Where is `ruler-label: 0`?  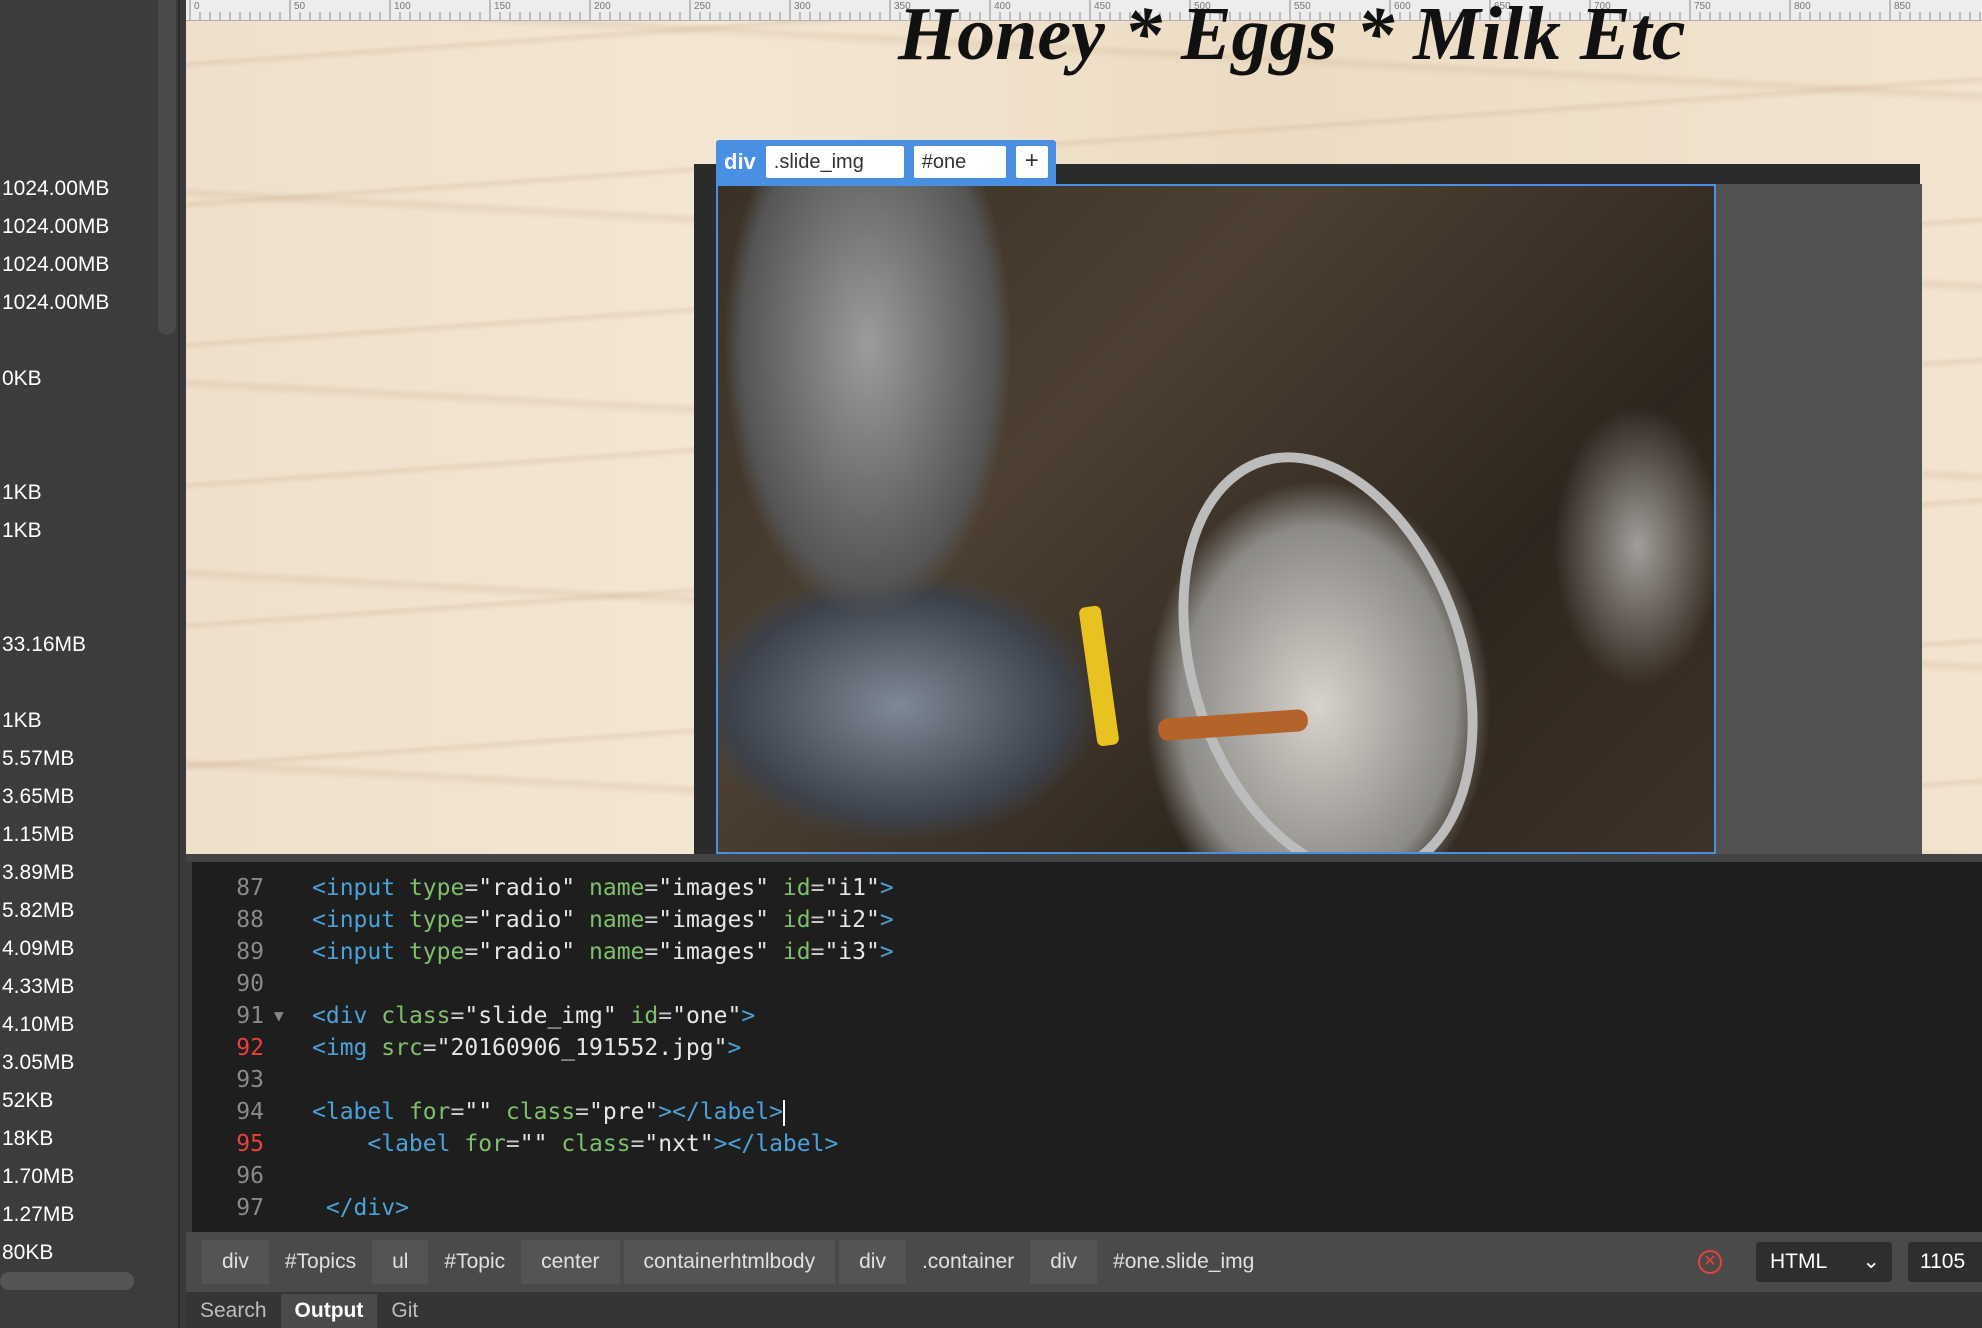 ruler-label: 0 is located at coordinates (197, 6).